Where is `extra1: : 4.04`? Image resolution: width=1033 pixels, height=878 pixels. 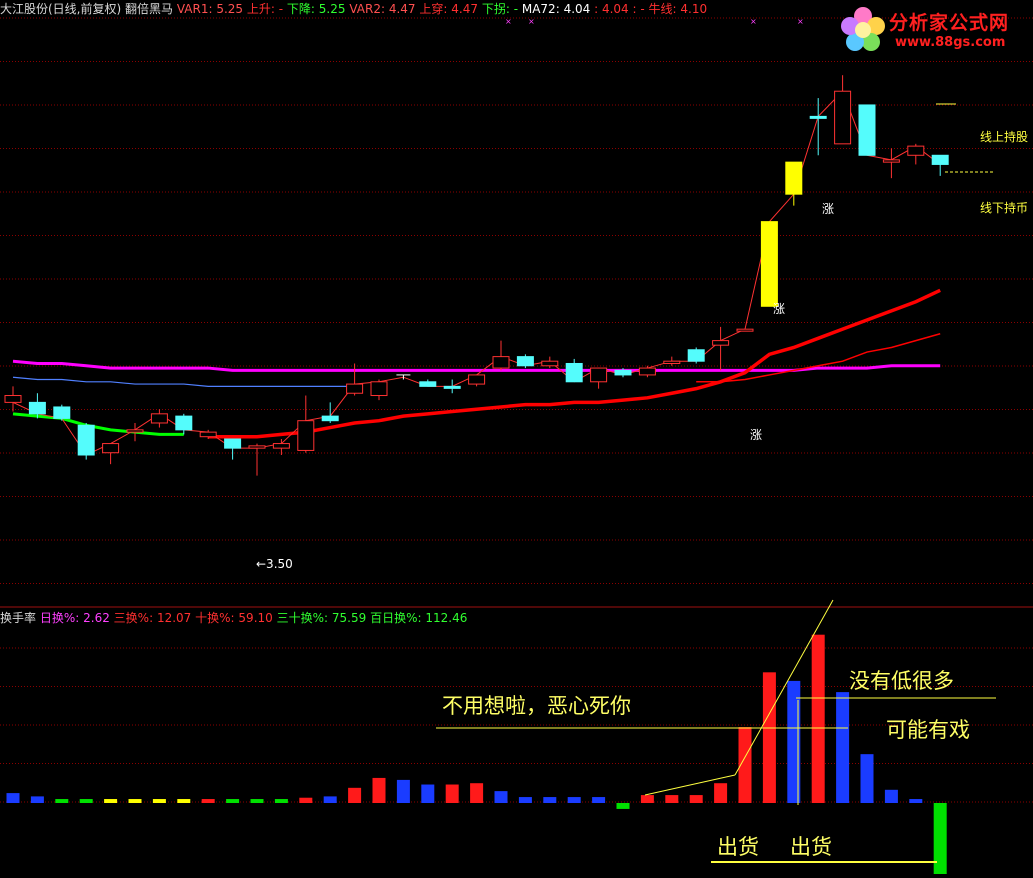 extra1: : 4.04 is located at coordinates (611, 9).